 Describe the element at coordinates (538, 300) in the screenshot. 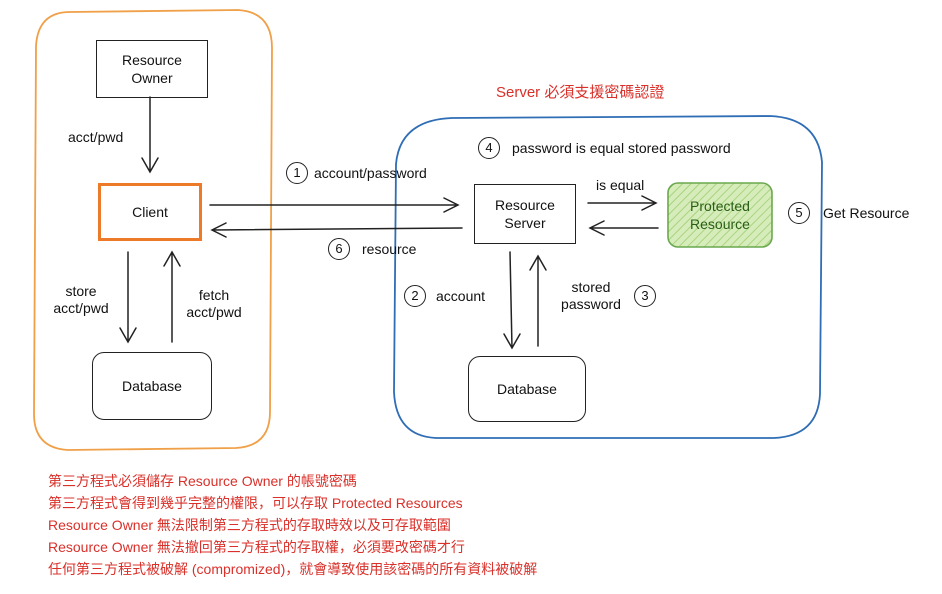

I see `arrow-db-to-server` at that location.